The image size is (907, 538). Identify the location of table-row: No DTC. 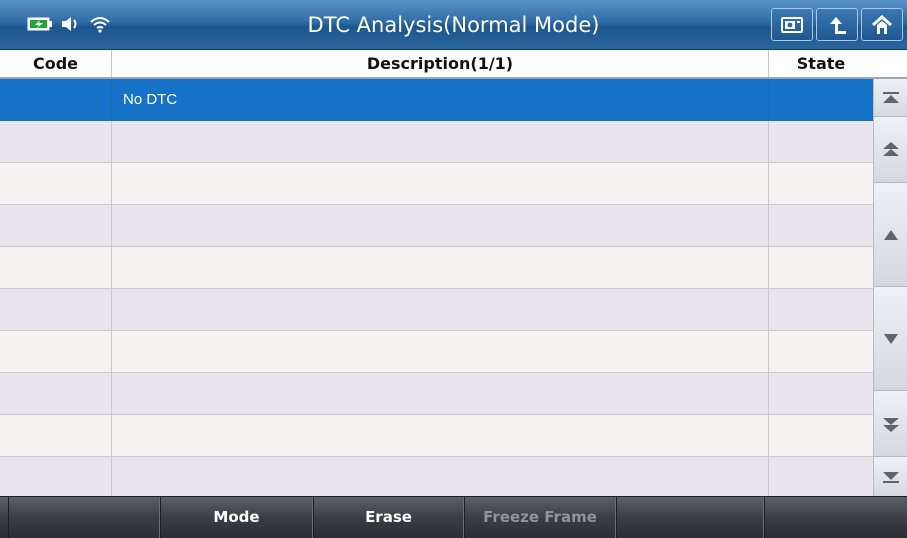
(436, 100).